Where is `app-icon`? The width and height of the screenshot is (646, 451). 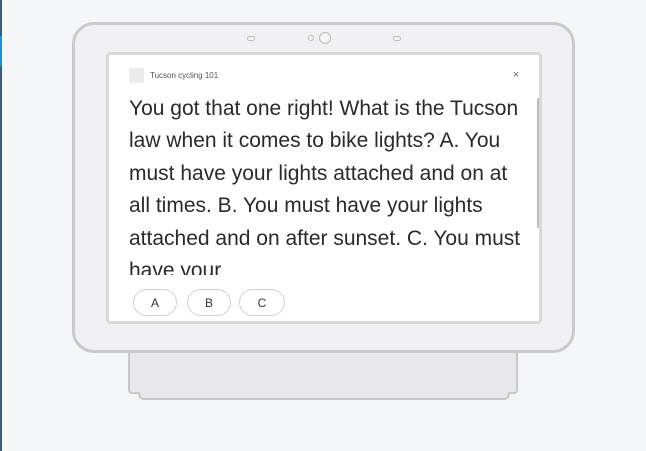 app-icon is located at coordinates (136, 75).